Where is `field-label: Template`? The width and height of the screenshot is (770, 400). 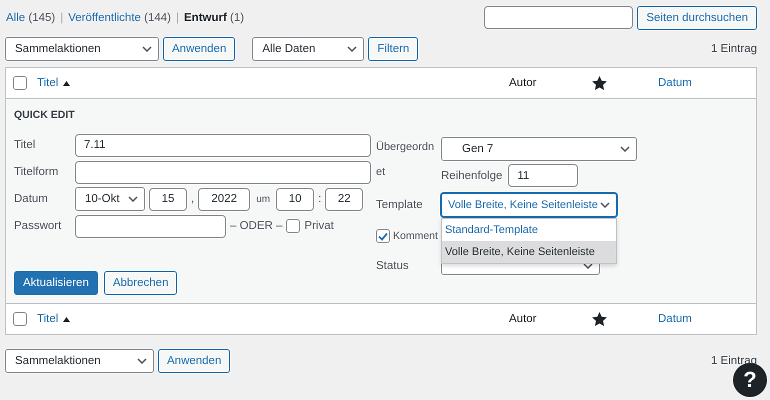 field-label: Template is located at coordinates (400, 205).